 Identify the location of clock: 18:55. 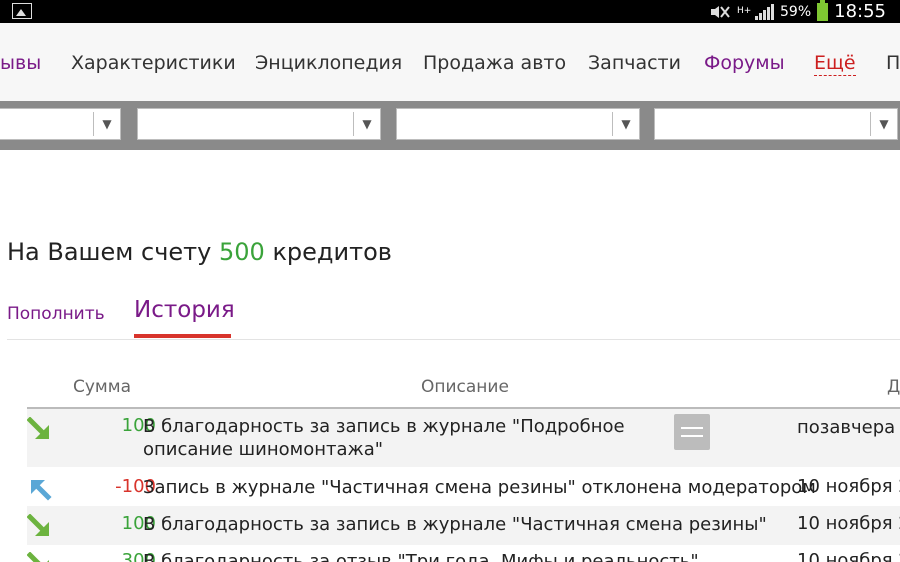
(860, 11).